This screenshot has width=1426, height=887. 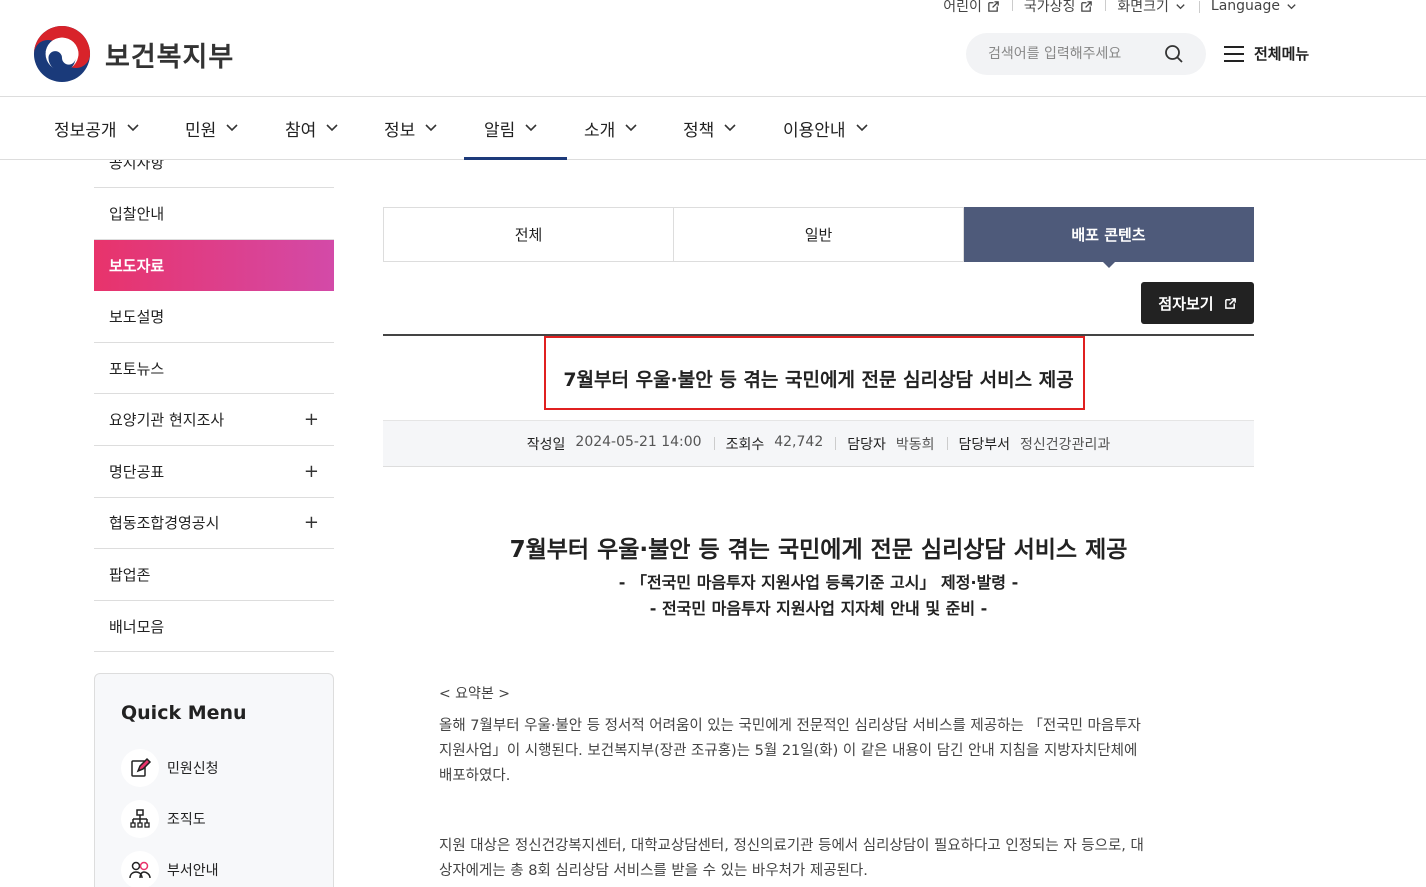 What do you see at coordinates (774, 444) in the screenshot?
I see `meta-views: 조회수 42,742` at bounding box center [774, 444].